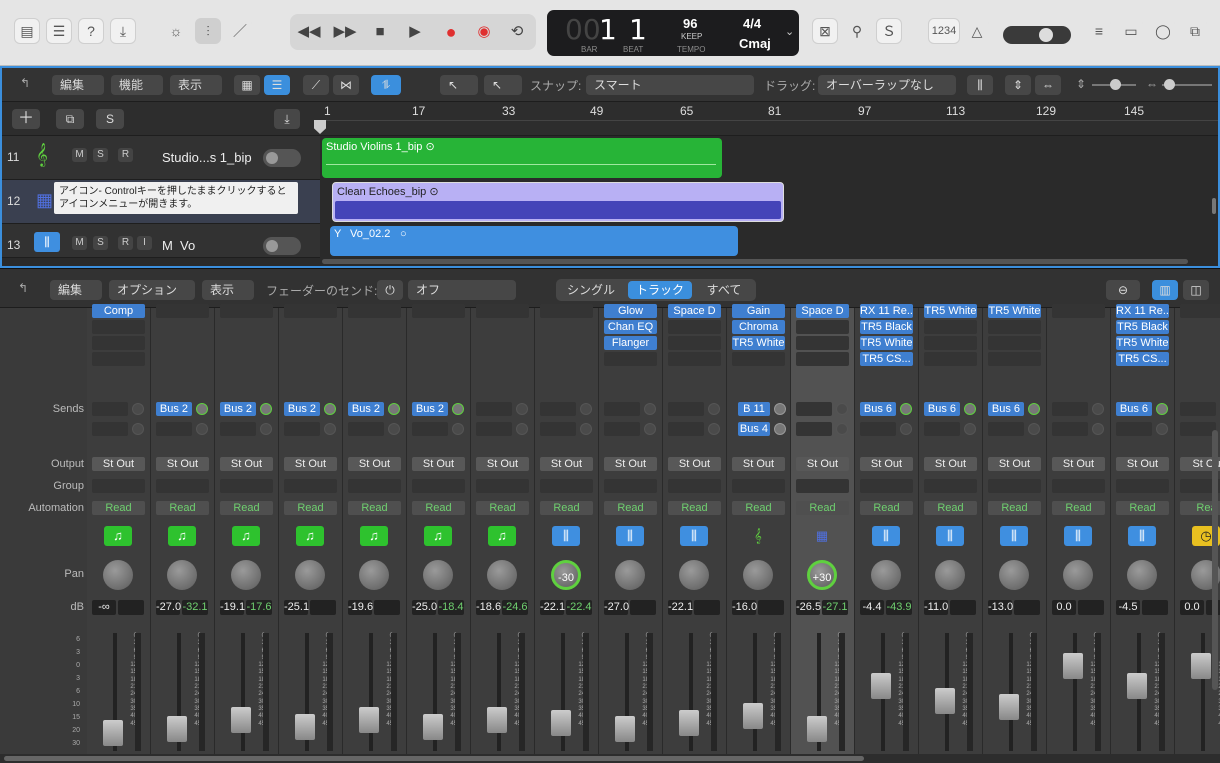  Describe the element at coordinates (936, 607) in the screenshot. I see `volume-db: -11.0` at that location.